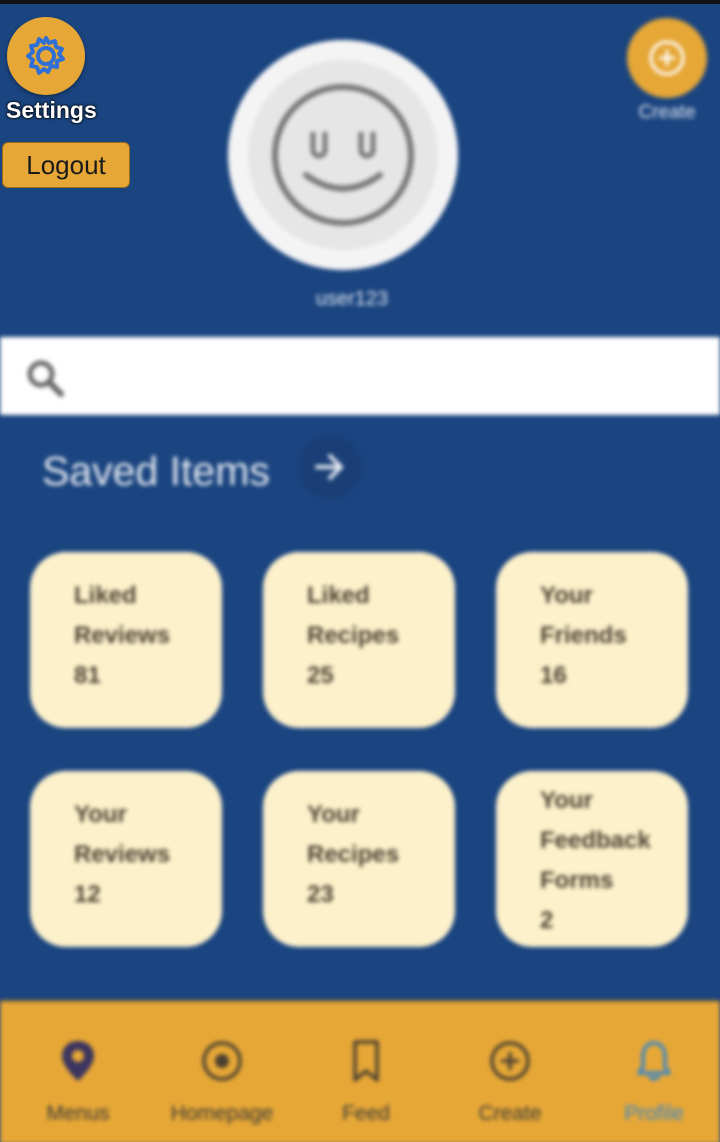 Image resolution: width=720 pixels, height=1142 pixels. I want to click on nav-label: Homepage, so click(222, 1113).